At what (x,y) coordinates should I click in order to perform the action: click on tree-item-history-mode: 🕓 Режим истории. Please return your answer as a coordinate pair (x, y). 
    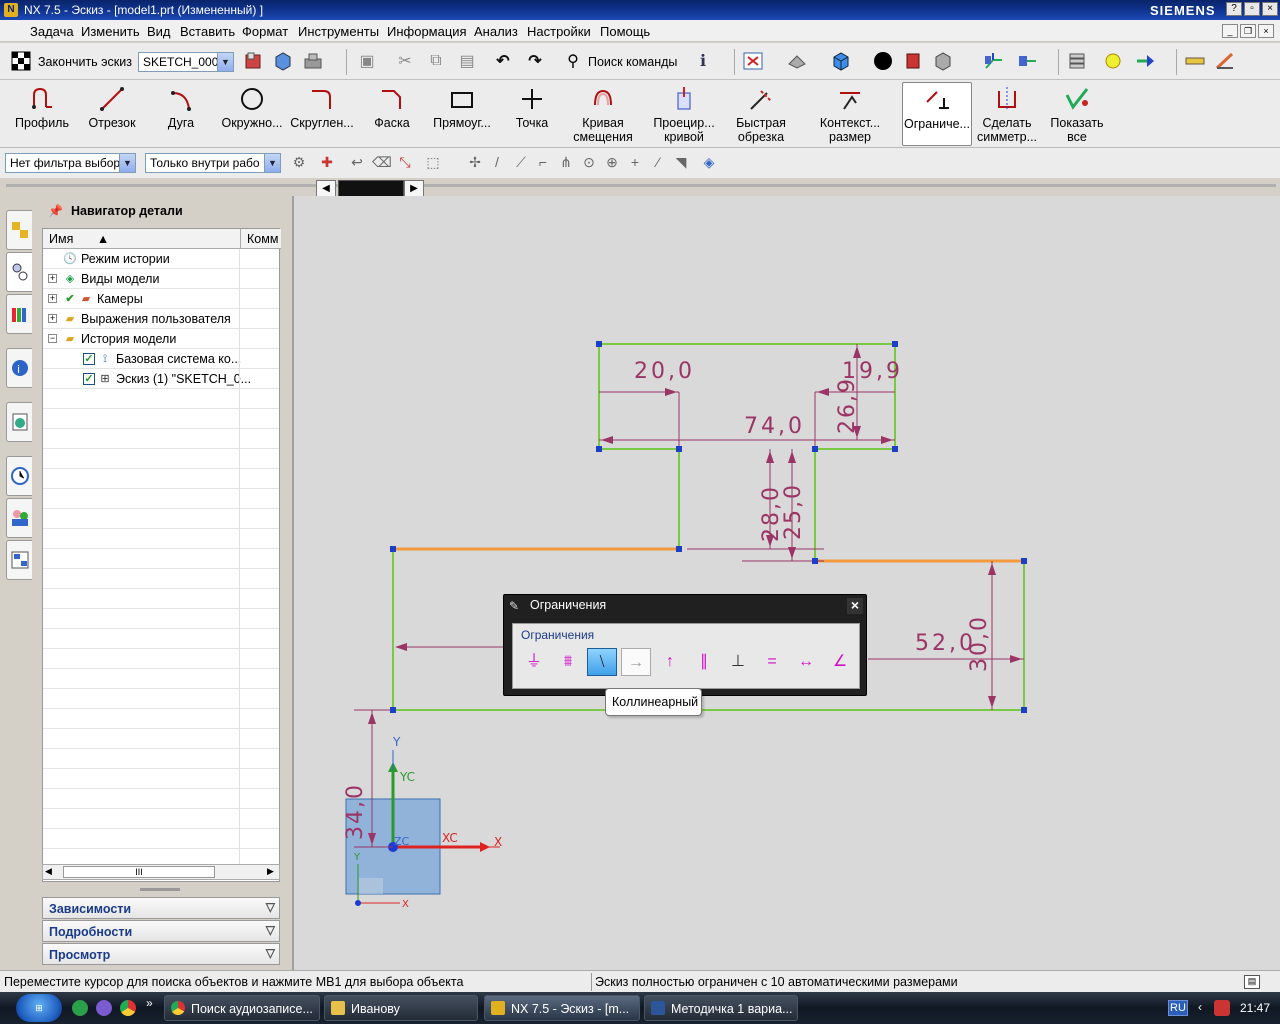
    Looking at the image, I should click on (161, 259).